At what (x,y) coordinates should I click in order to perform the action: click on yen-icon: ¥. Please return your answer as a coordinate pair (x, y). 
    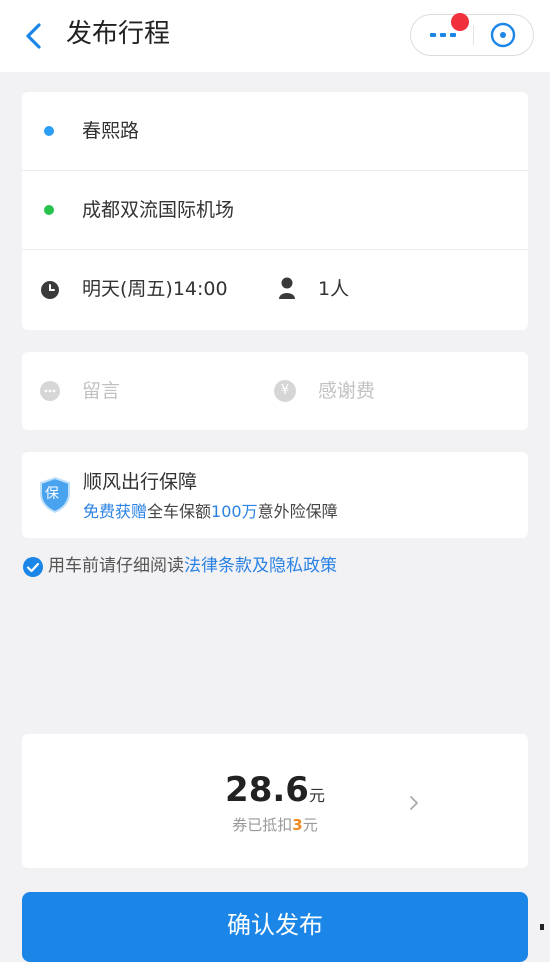
    Looking at the image, I should click on (285, 391).